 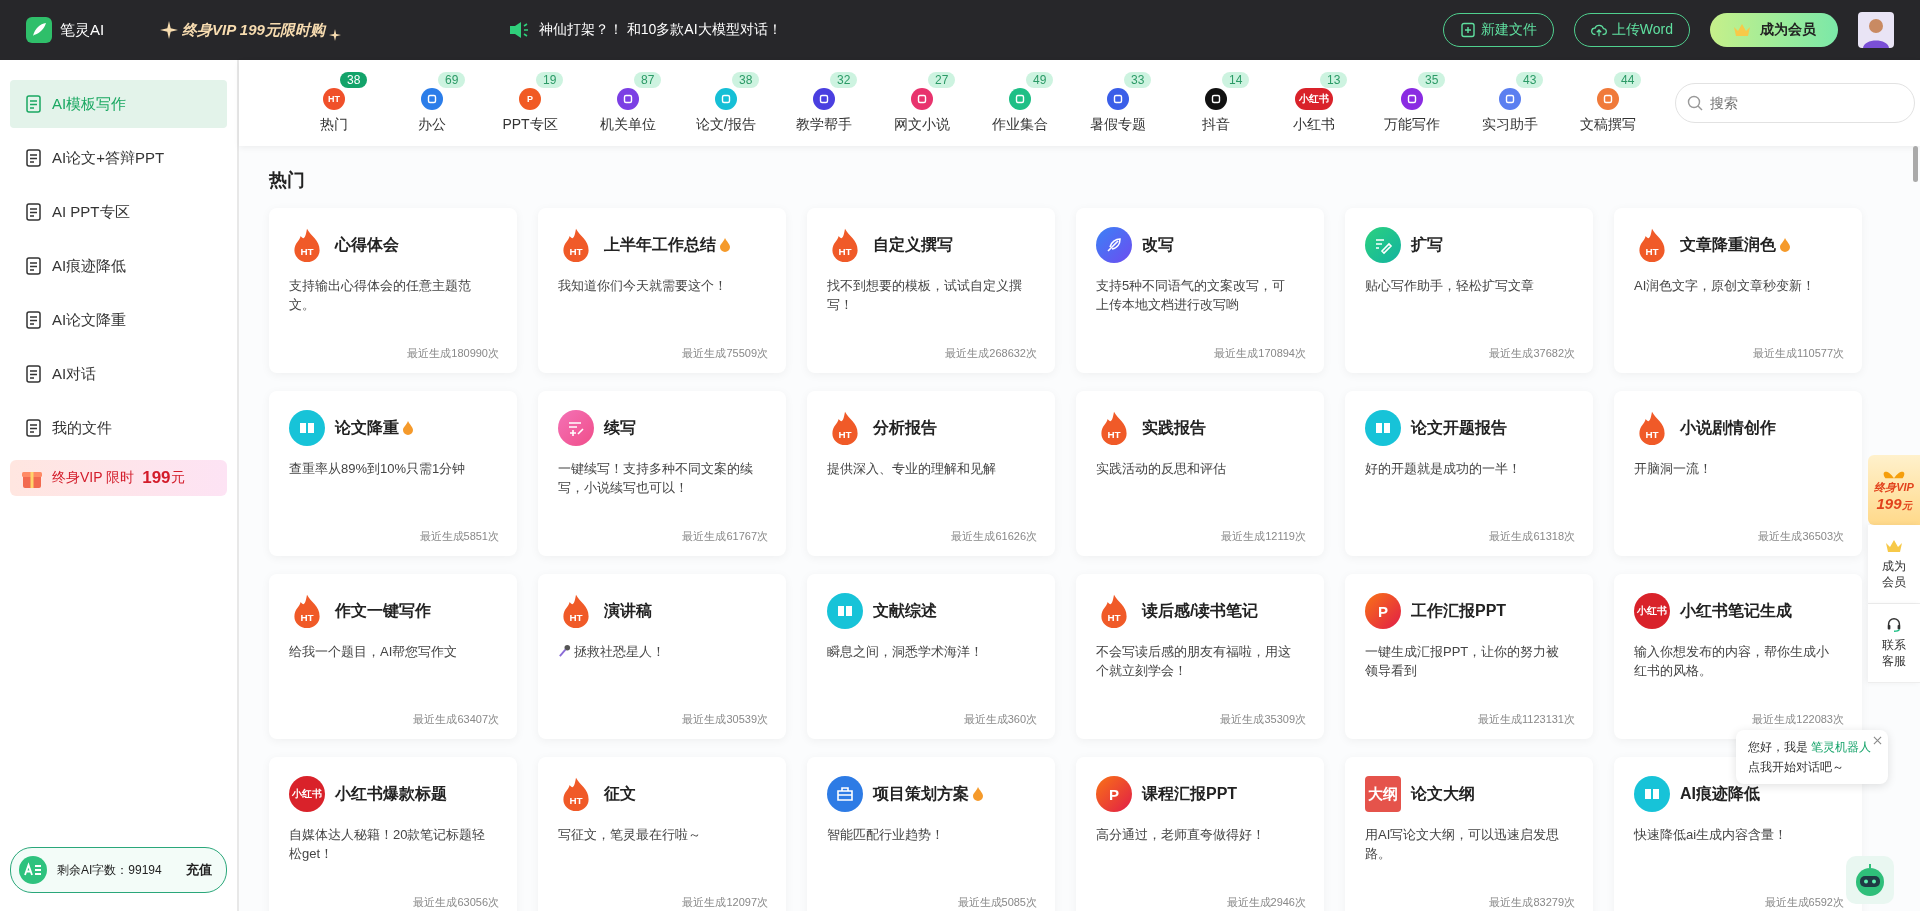 I want to click on template-card: 小红书 小红书爆款标题 自媒体达人秘籍！20款笔记标题轻松get！ 最近生成63056次, so click(x=393, y=834).